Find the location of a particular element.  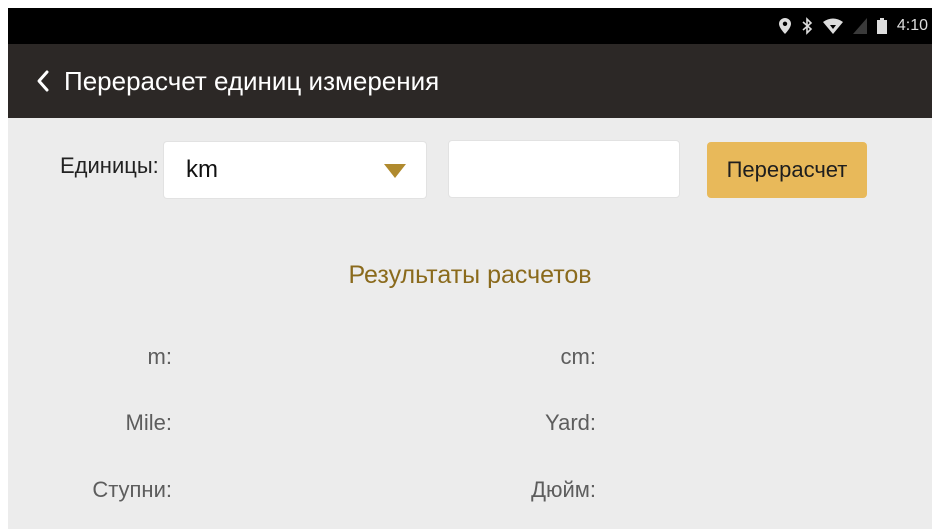

units-label: Единицы: is located at coordinates (109, 165).